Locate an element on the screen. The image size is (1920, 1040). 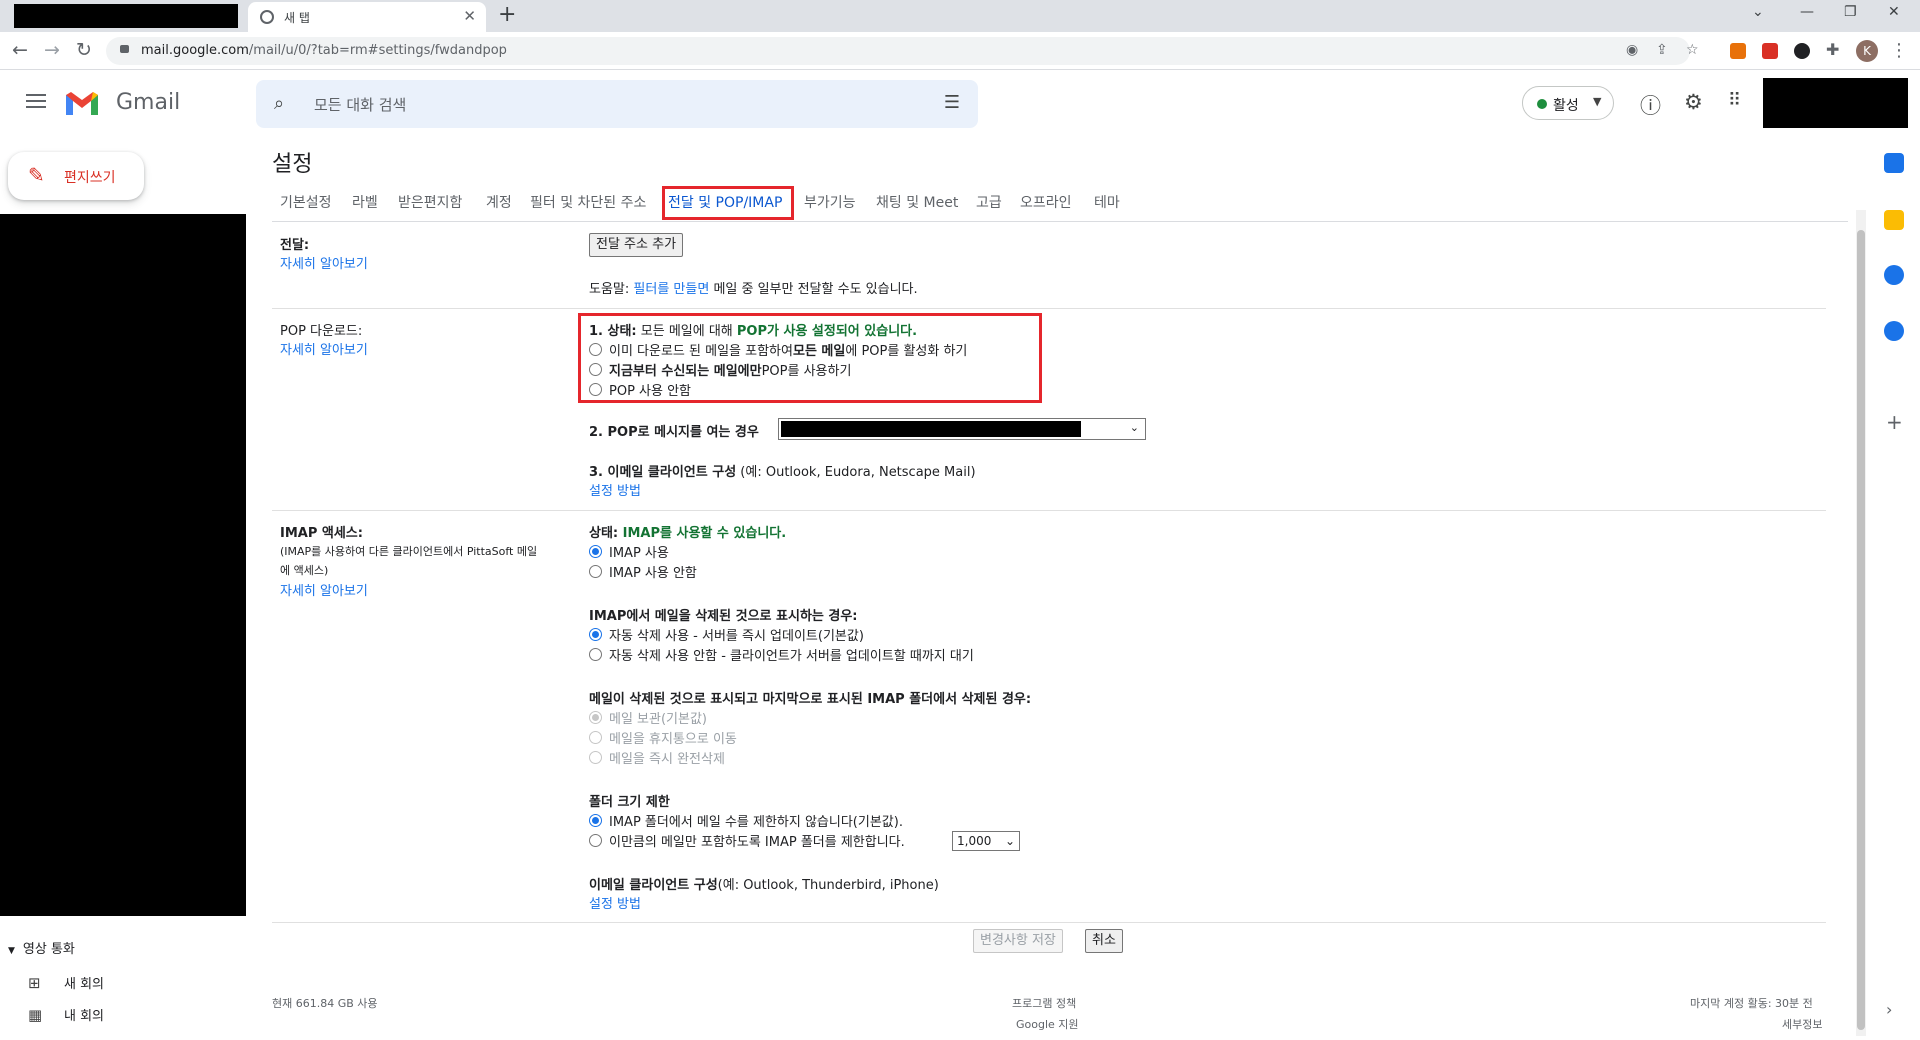
scrollbar is located at coordinates (1861, 623).